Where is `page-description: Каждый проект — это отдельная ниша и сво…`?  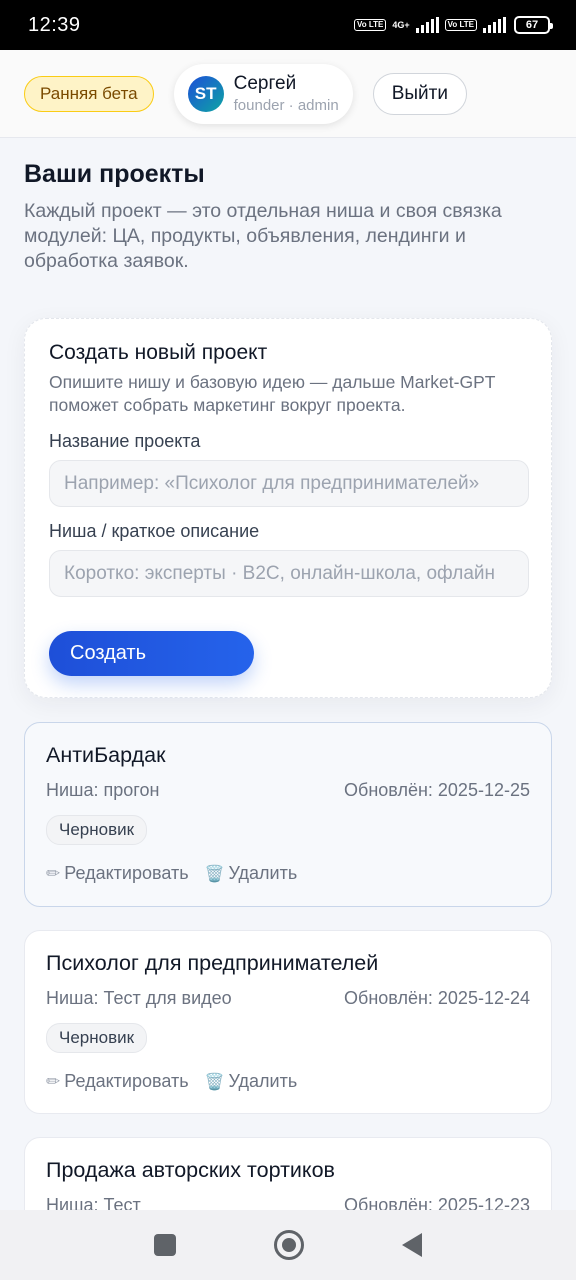 page-description: Каждый проект — это отдельная ниша и сво… is located at coordinates (263, 236).